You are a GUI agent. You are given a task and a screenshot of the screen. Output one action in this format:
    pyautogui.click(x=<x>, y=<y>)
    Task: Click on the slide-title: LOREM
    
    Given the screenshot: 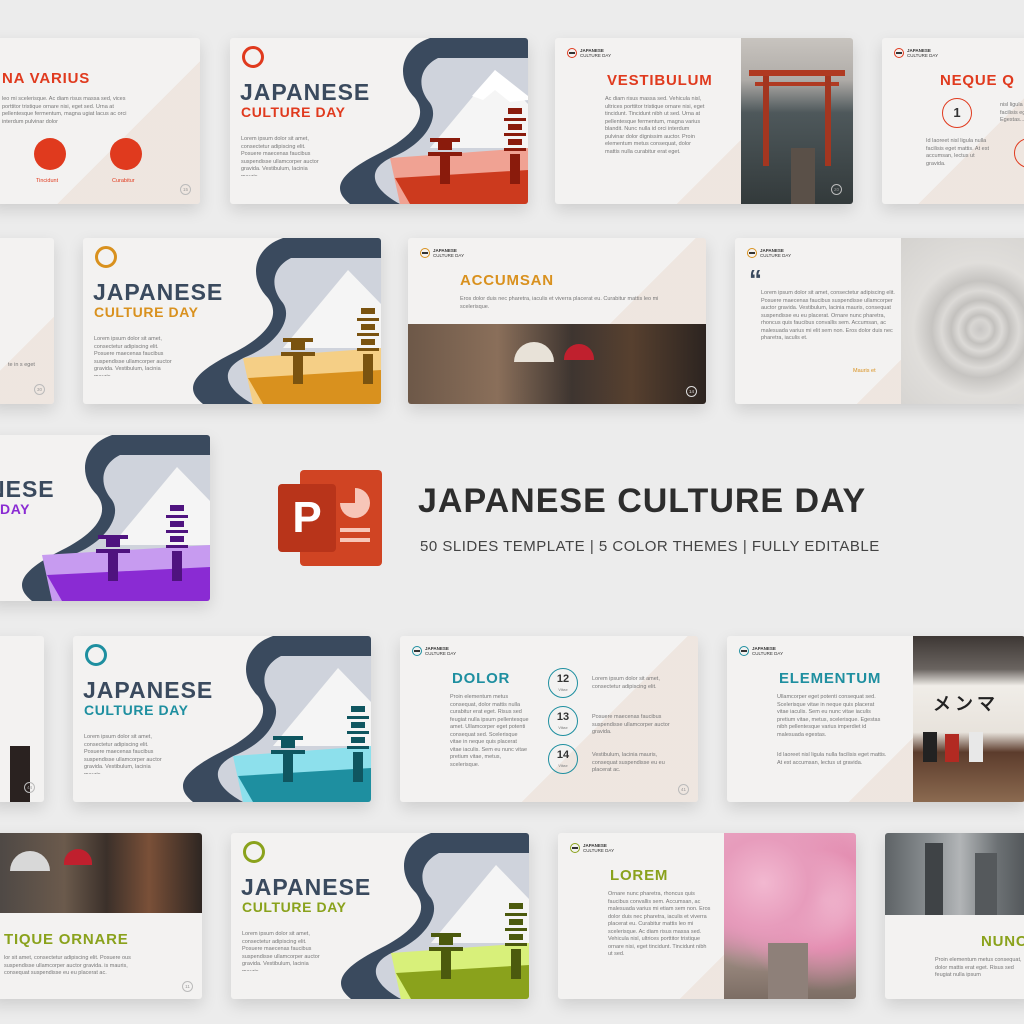 What is the action you would take?
    pyautogui.click(x=639, y=875)
    